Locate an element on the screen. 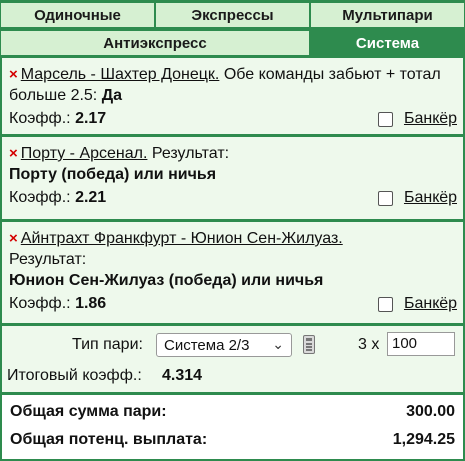 This screenshot has height=461, width=465. system-type-select: Система 2/3 ⌄ is located at coordinates (224, 345).